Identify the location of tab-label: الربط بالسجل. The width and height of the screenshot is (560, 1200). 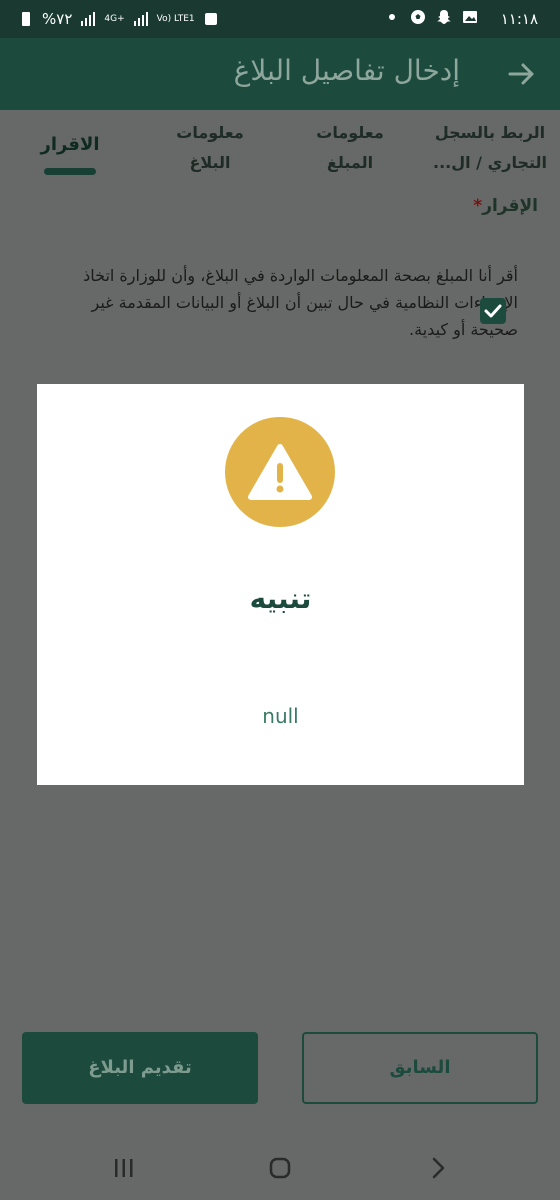
(490, 132).